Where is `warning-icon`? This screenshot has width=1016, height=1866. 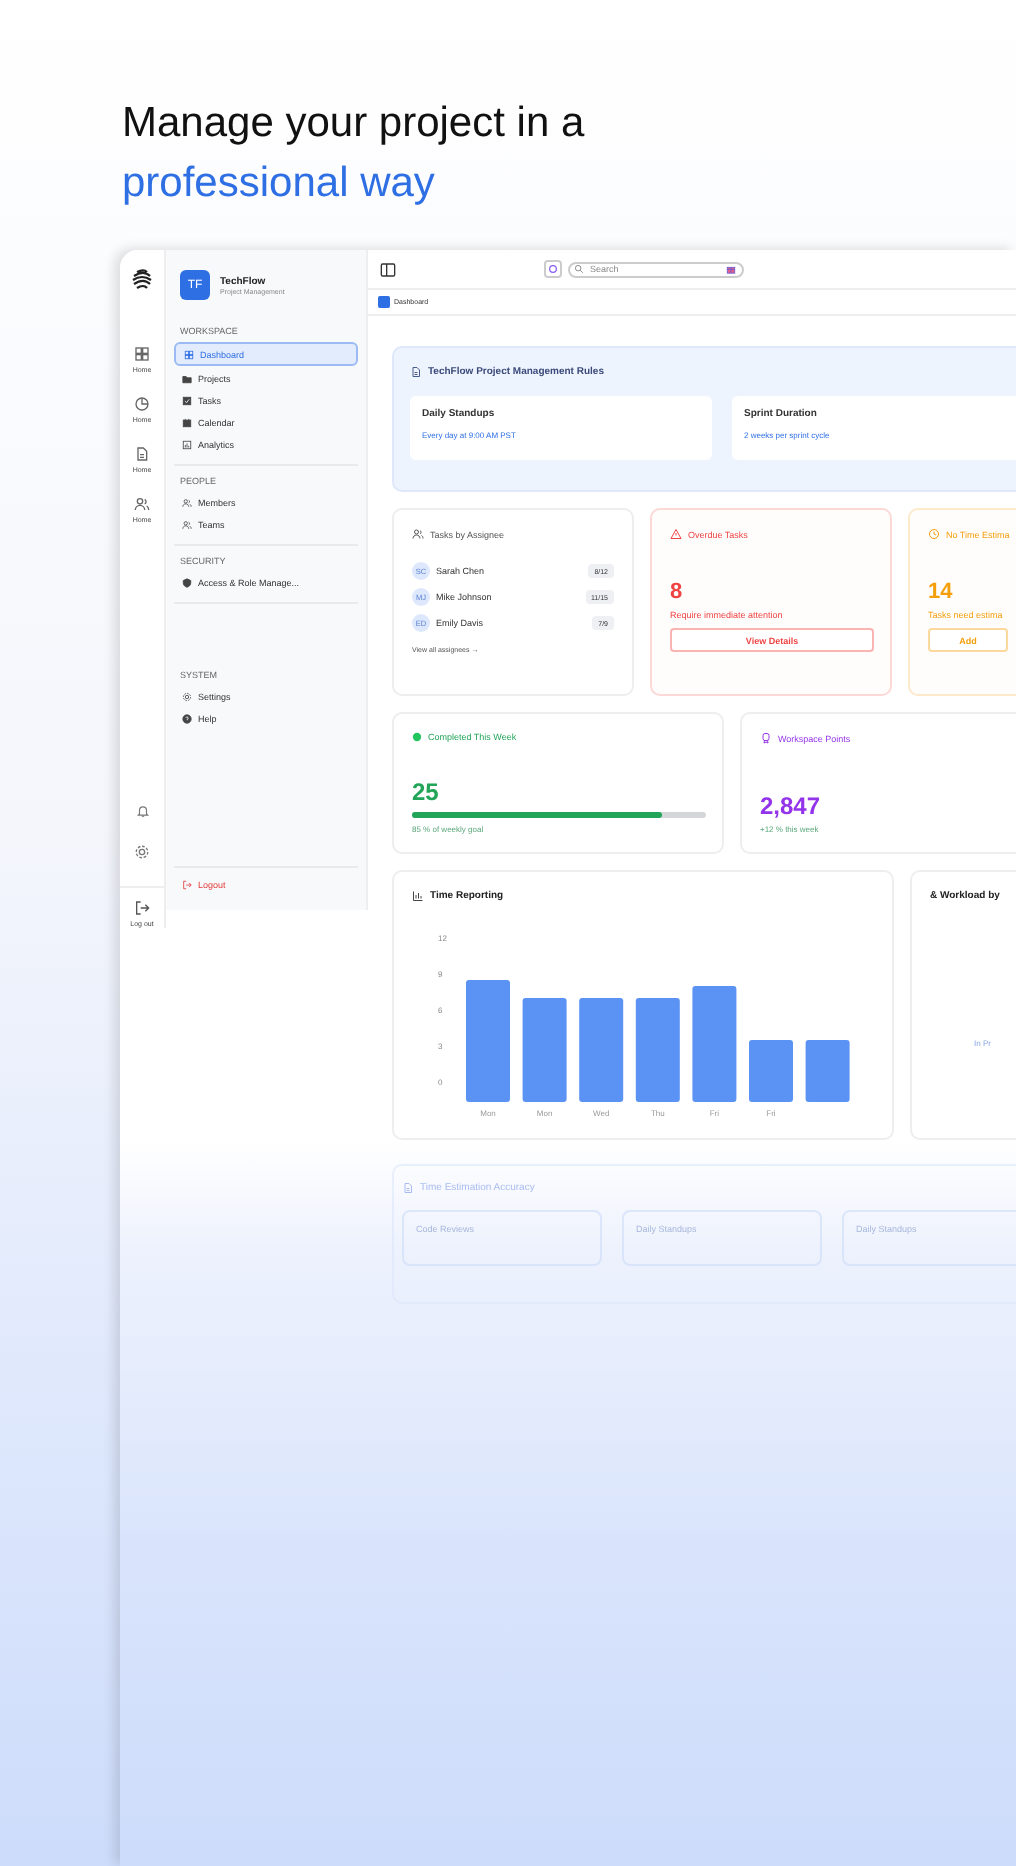 warning-icon is located at coordinates (676, 534).